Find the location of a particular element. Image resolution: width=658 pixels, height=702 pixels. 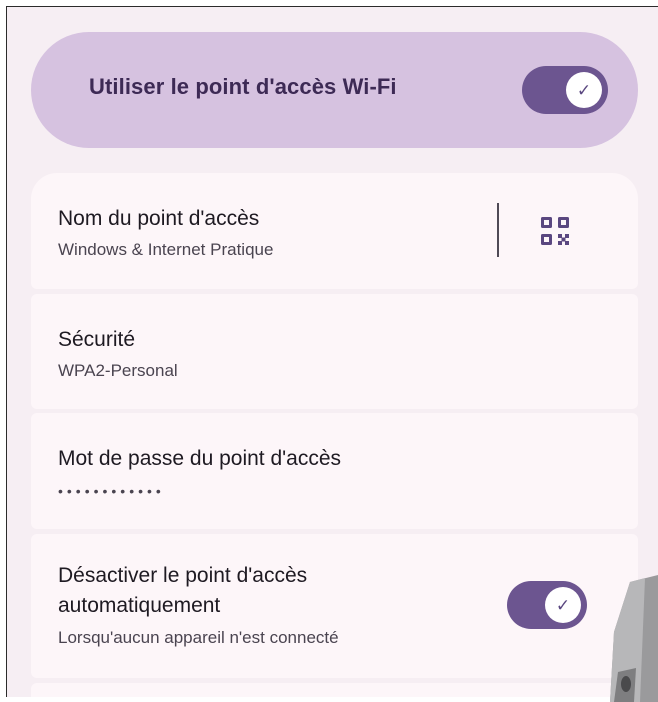

security-title: Sécurité is located at coordinates (97, 339).